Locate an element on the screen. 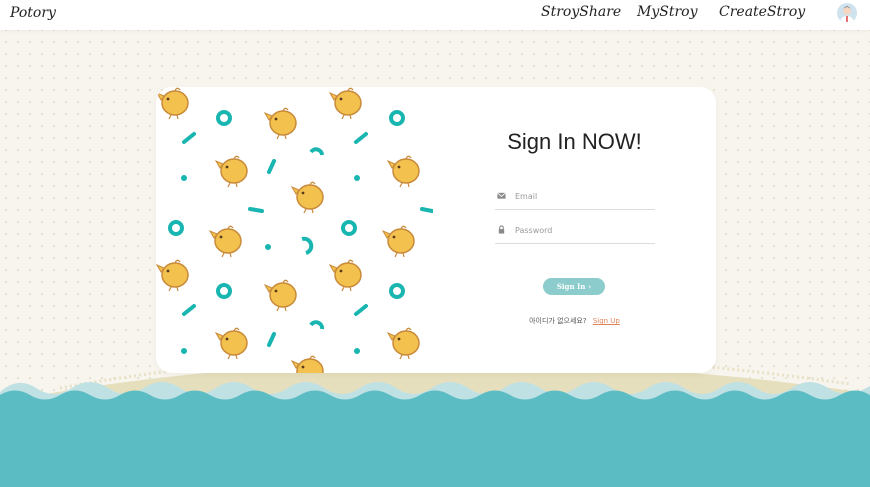  brand-logo: Potory is located at coordinates (33, 13).